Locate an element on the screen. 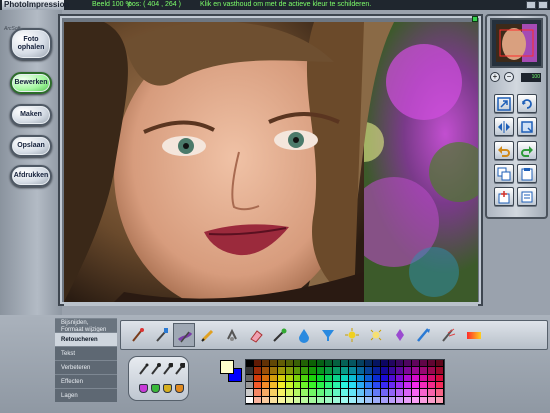 This screenshot has width=550, height=413. blend-tool is located at coordinates (448, 335).